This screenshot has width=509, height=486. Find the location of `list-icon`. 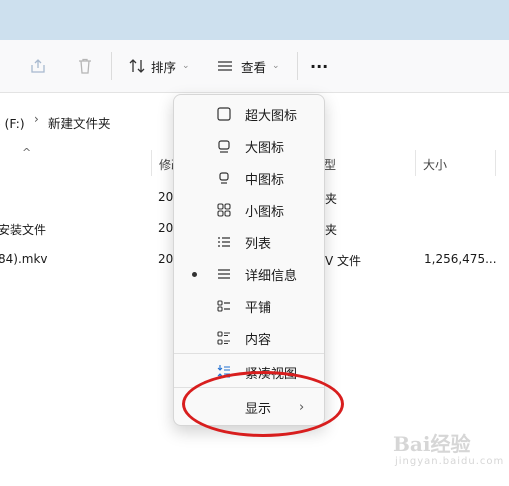

list-icon is located at coordinates (224, 242).